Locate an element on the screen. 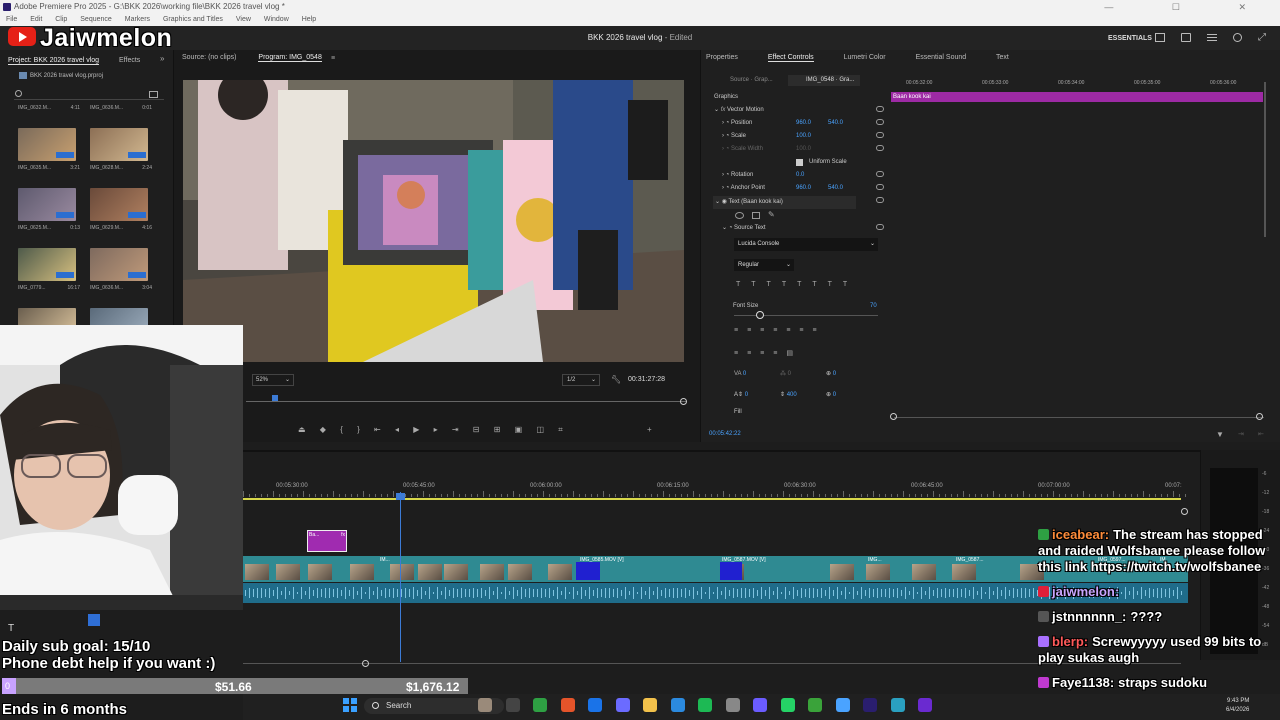 This screenshot has width=1280, height=720. fullscreen-icon: ⤢ is located at coordinates (1262, 37).